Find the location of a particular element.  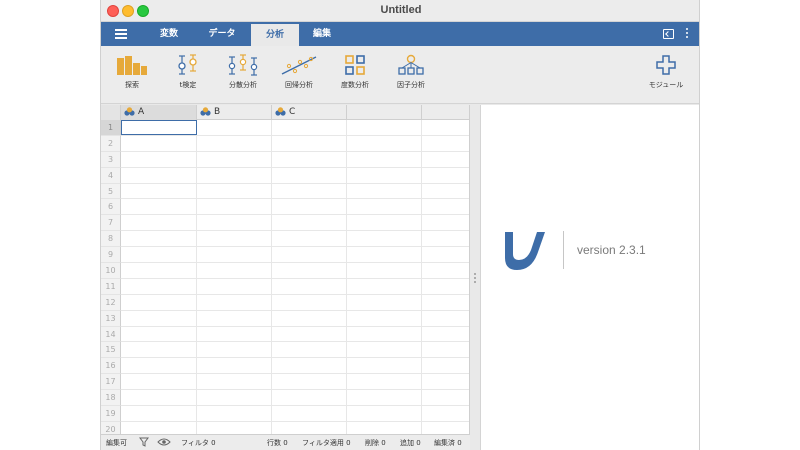

row-number: 14 is located at coordinates (111, 334).